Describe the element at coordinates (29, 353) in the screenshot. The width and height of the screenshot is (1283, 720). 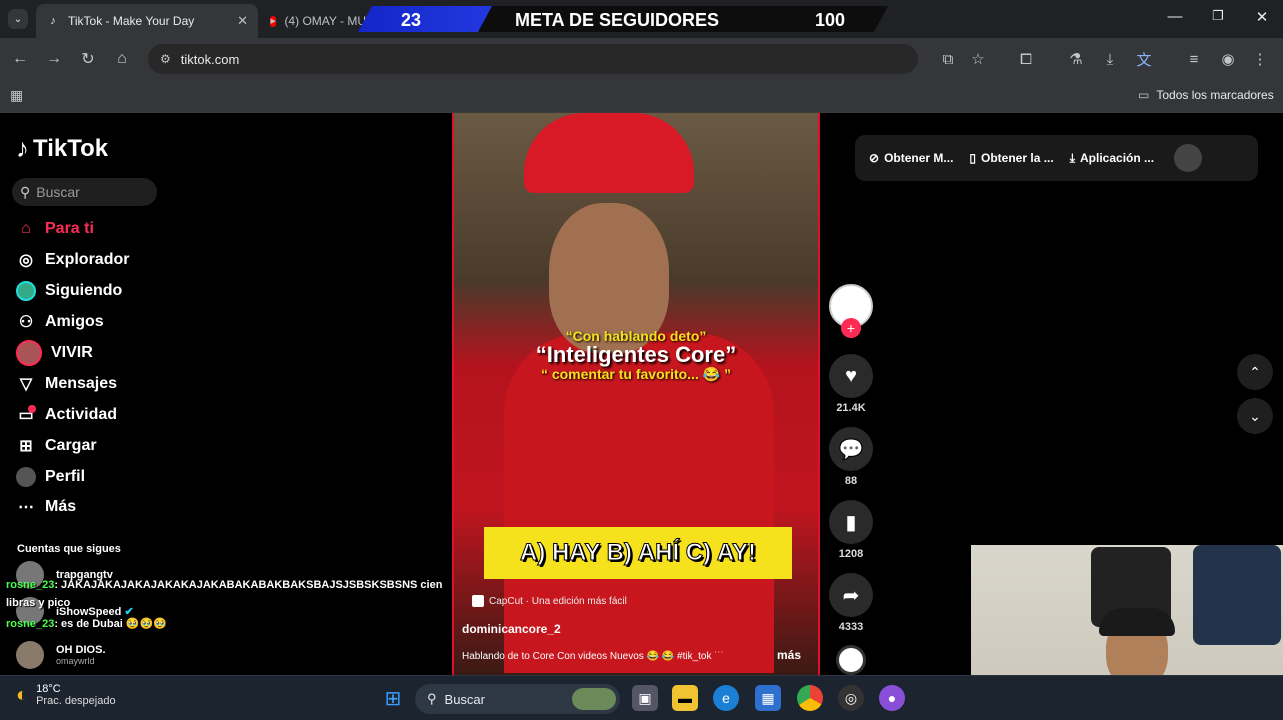
I see `live-avatar-icon` at that location.